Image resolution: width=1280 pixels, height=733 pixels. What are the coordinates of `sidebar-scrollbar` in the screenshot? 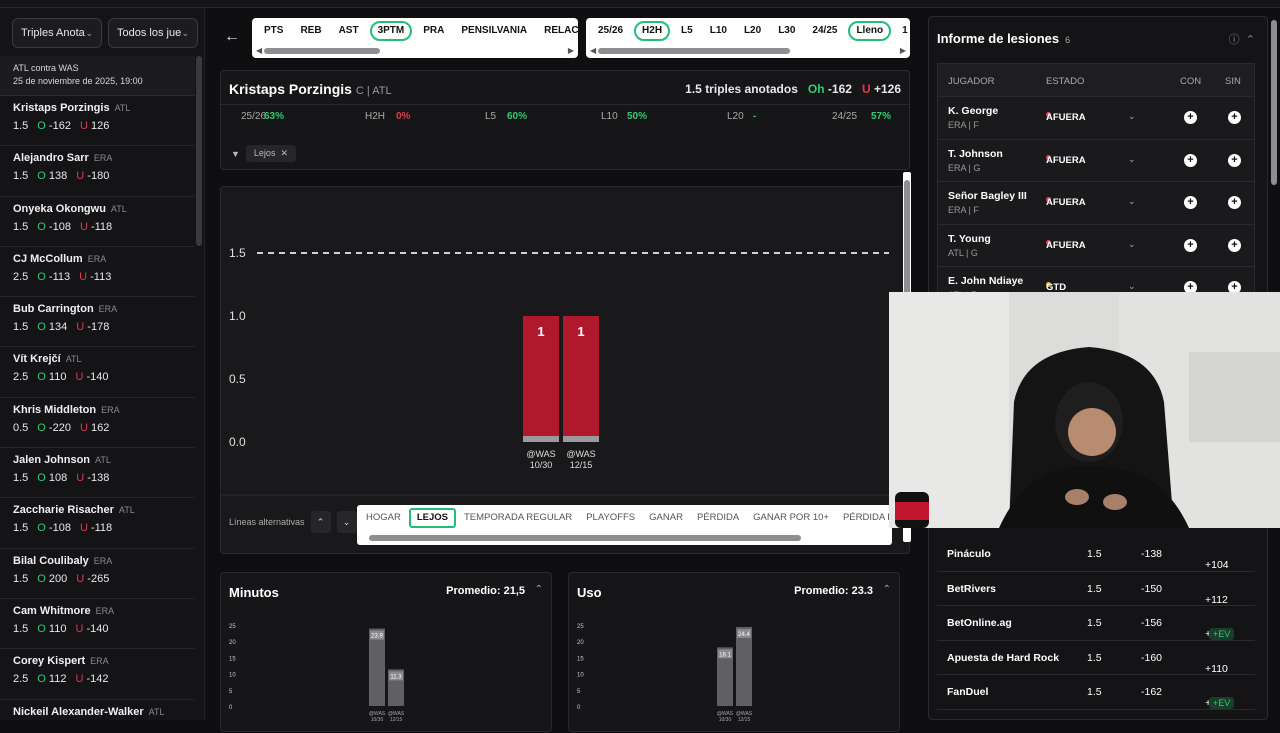 It's located at (199, 151).